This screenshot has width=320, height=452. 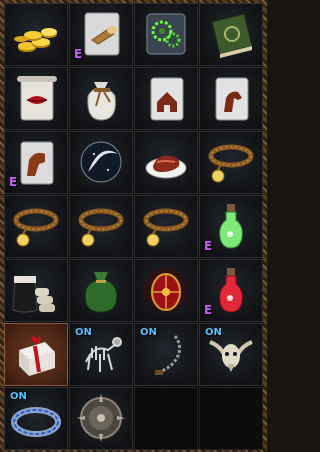 I want to click on green-book-icon, so click(x=231, y=34).